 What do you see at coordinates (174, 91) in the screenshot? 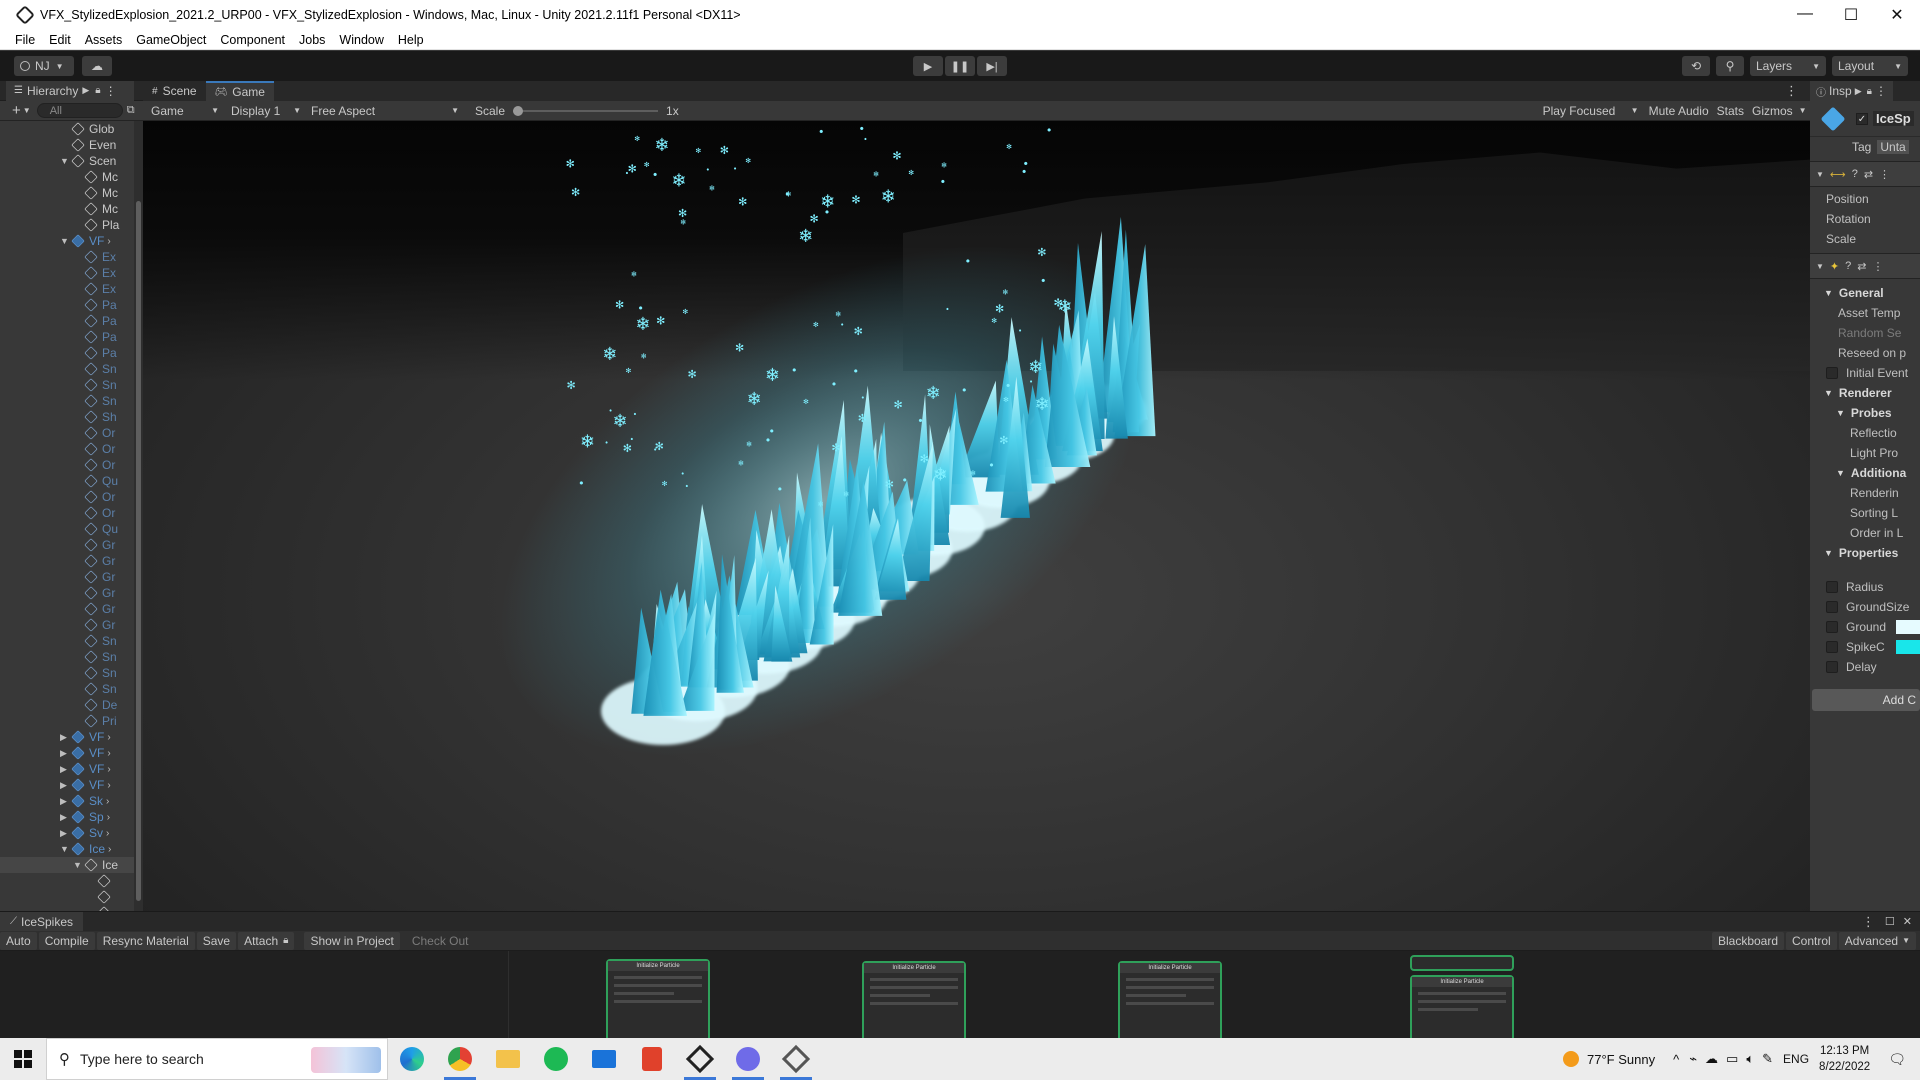
I see `tab-scene: # Scene` at bounding box center [174, 91].